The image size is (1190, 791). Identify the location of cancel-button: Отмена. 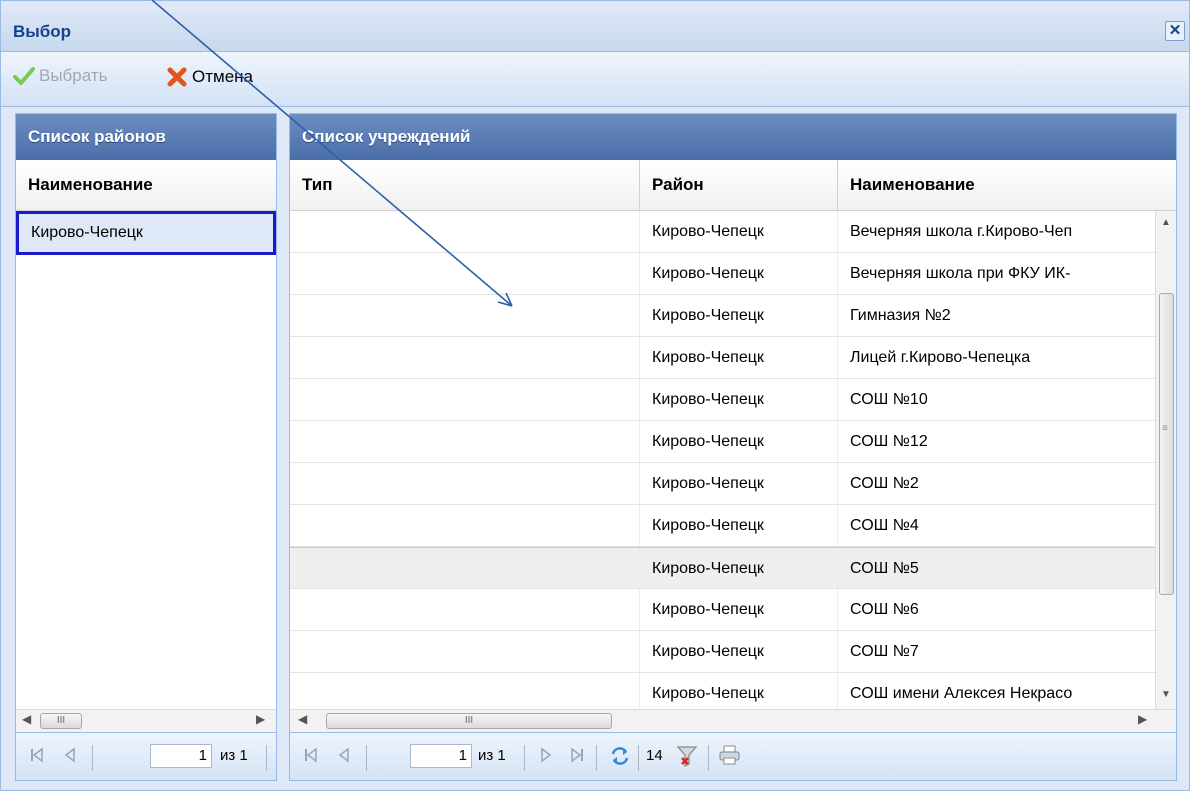
(209, 77).